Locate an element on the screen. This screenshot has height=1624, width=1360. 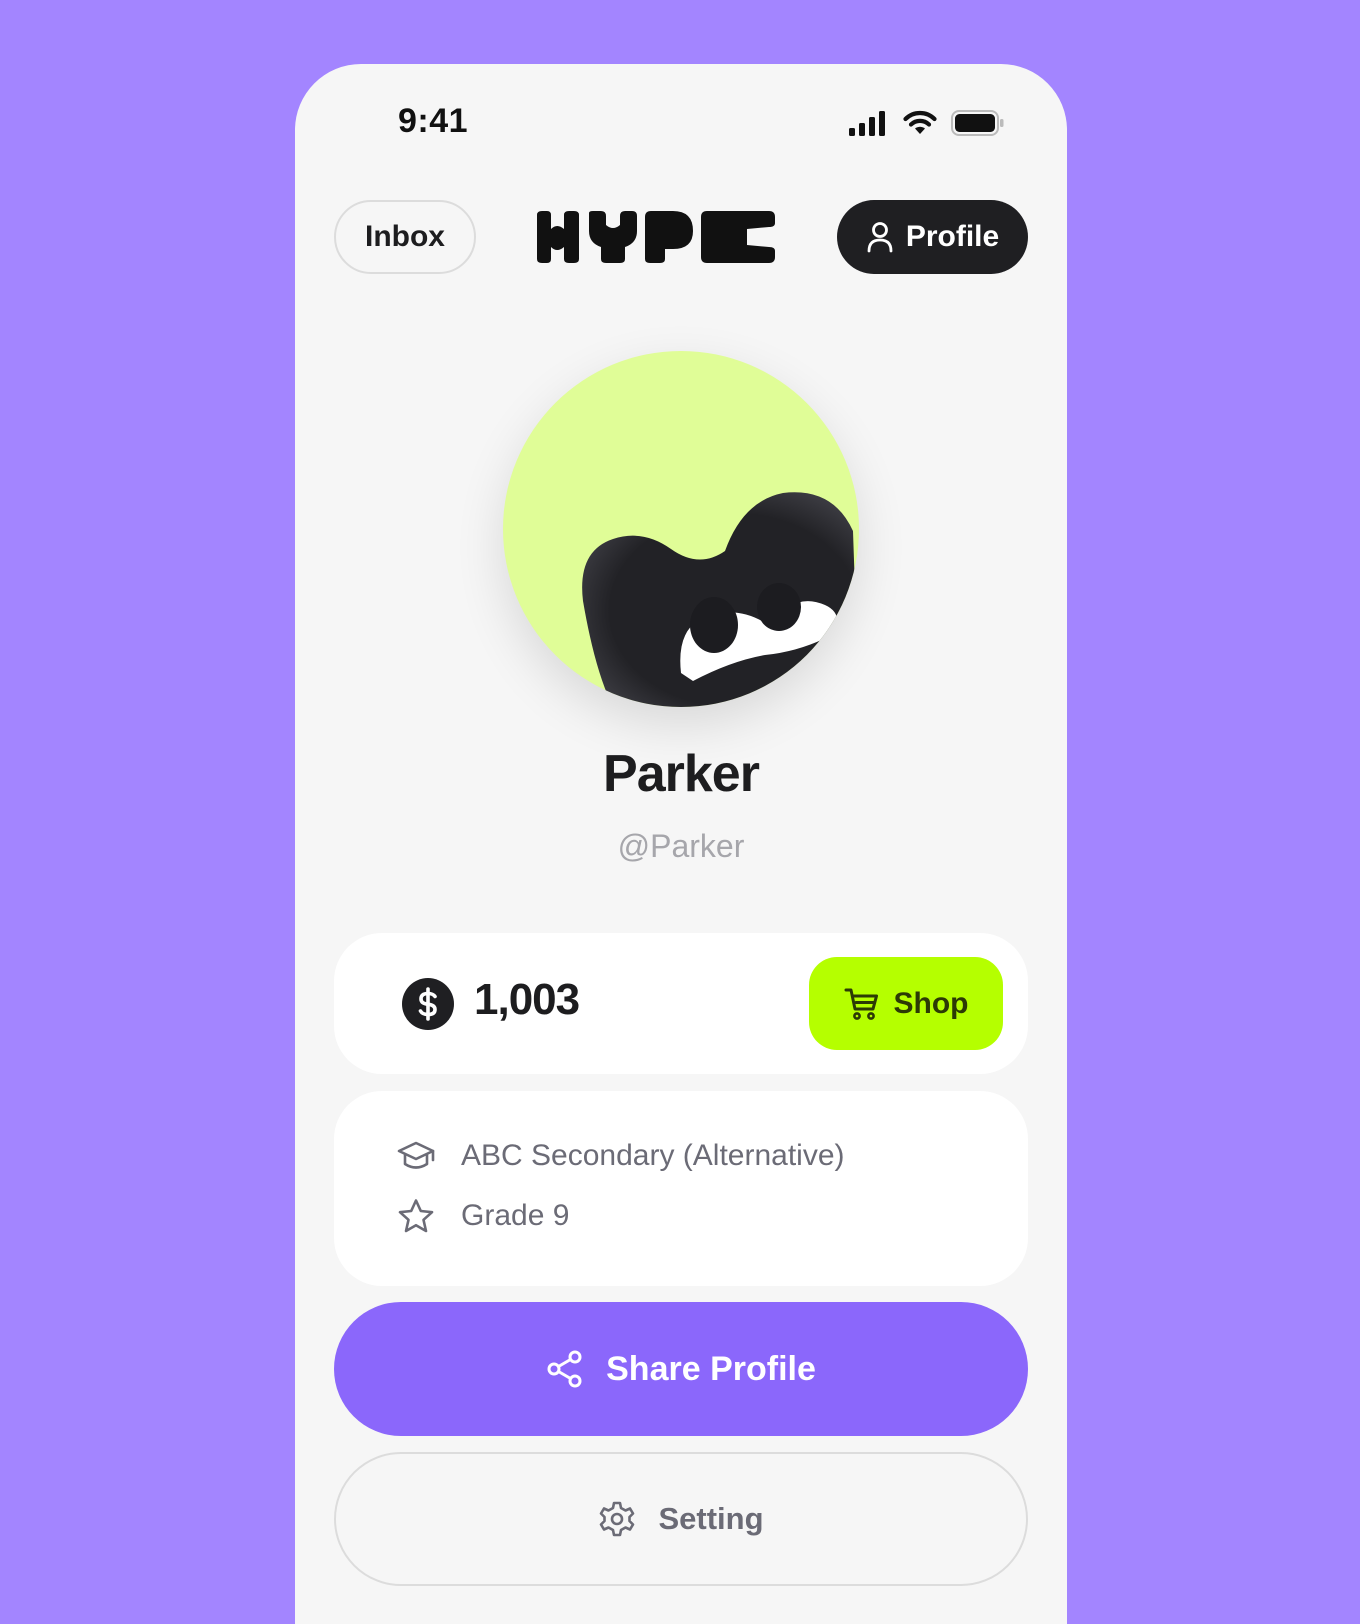
avatar is located at coordinates (681, 529).